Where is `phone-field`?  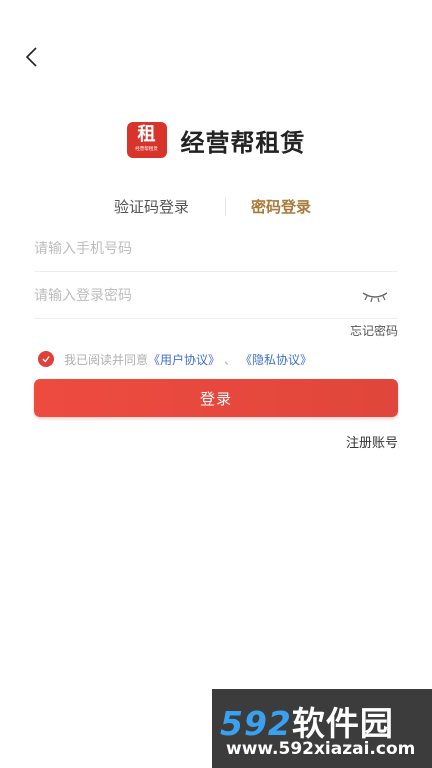
phone-field is located at coordinates (216, 249).